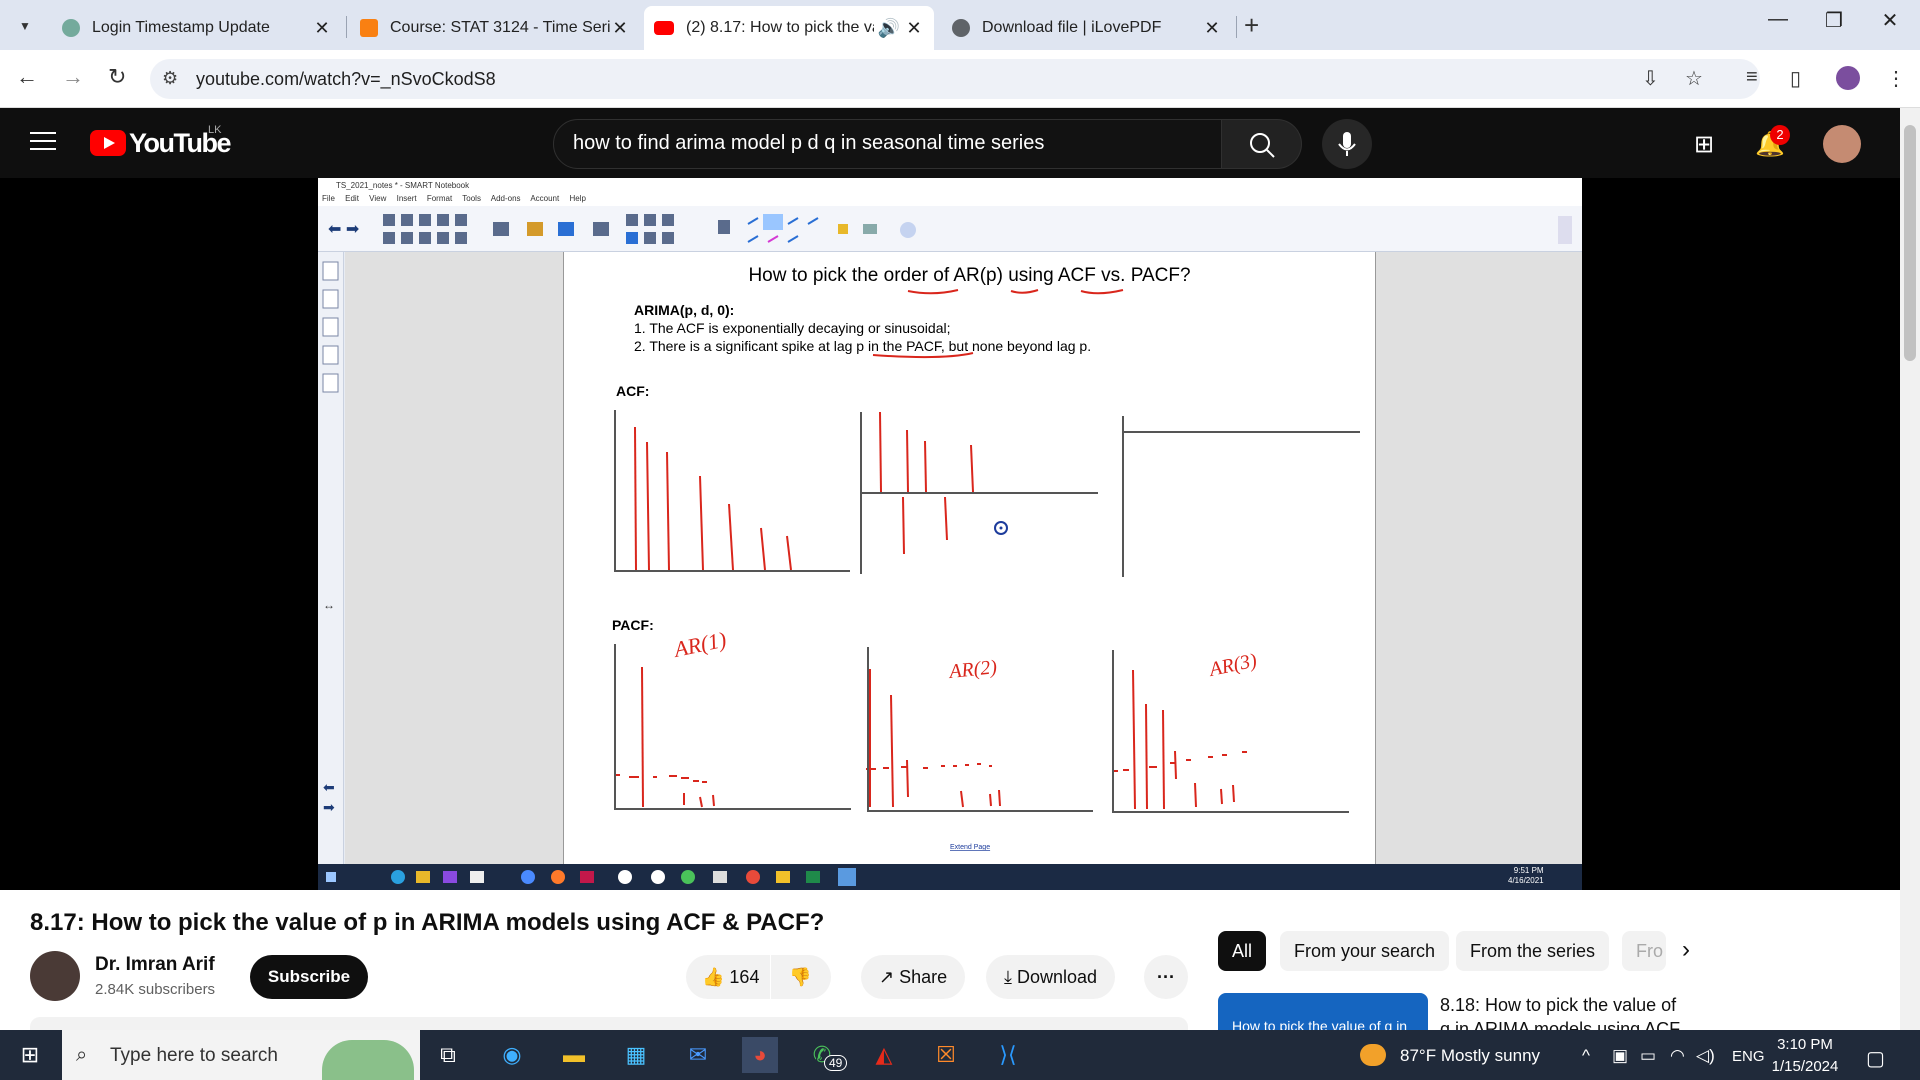 This screenshot has height=1080, width=1920. What do you see at coordinates (760, 1055) in the screenshot?
I see `chrome-icon: ◕` at bounding box center [760, 1055].